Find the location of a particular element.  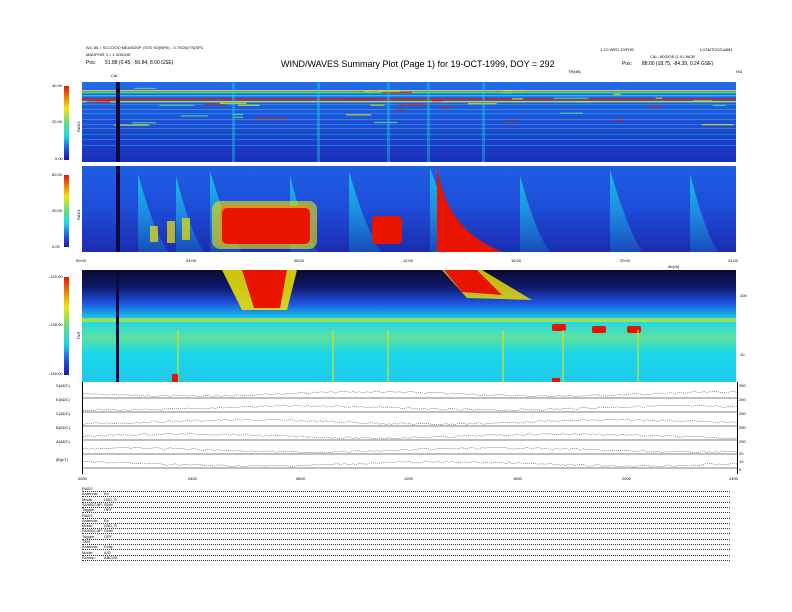

trace-right-c: 250 is located at coordinates (742, 413).